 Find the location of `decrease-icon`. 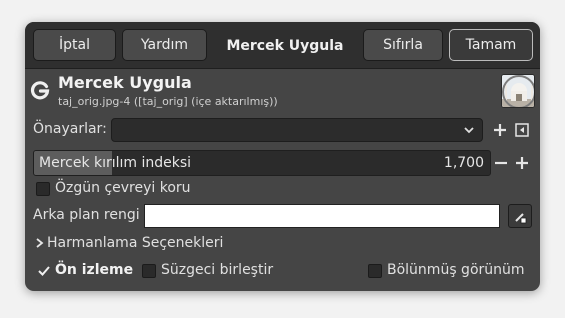

decrease-icon is located at coordinates (501, 163).